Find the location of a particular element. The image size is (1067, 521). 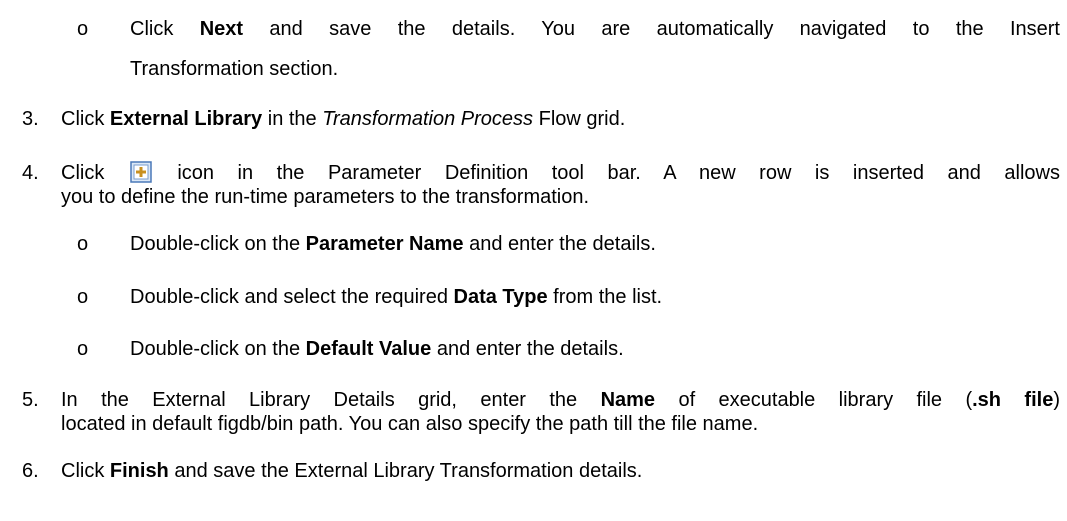

step-number-6: 6. is located at coordinates (30, 471).